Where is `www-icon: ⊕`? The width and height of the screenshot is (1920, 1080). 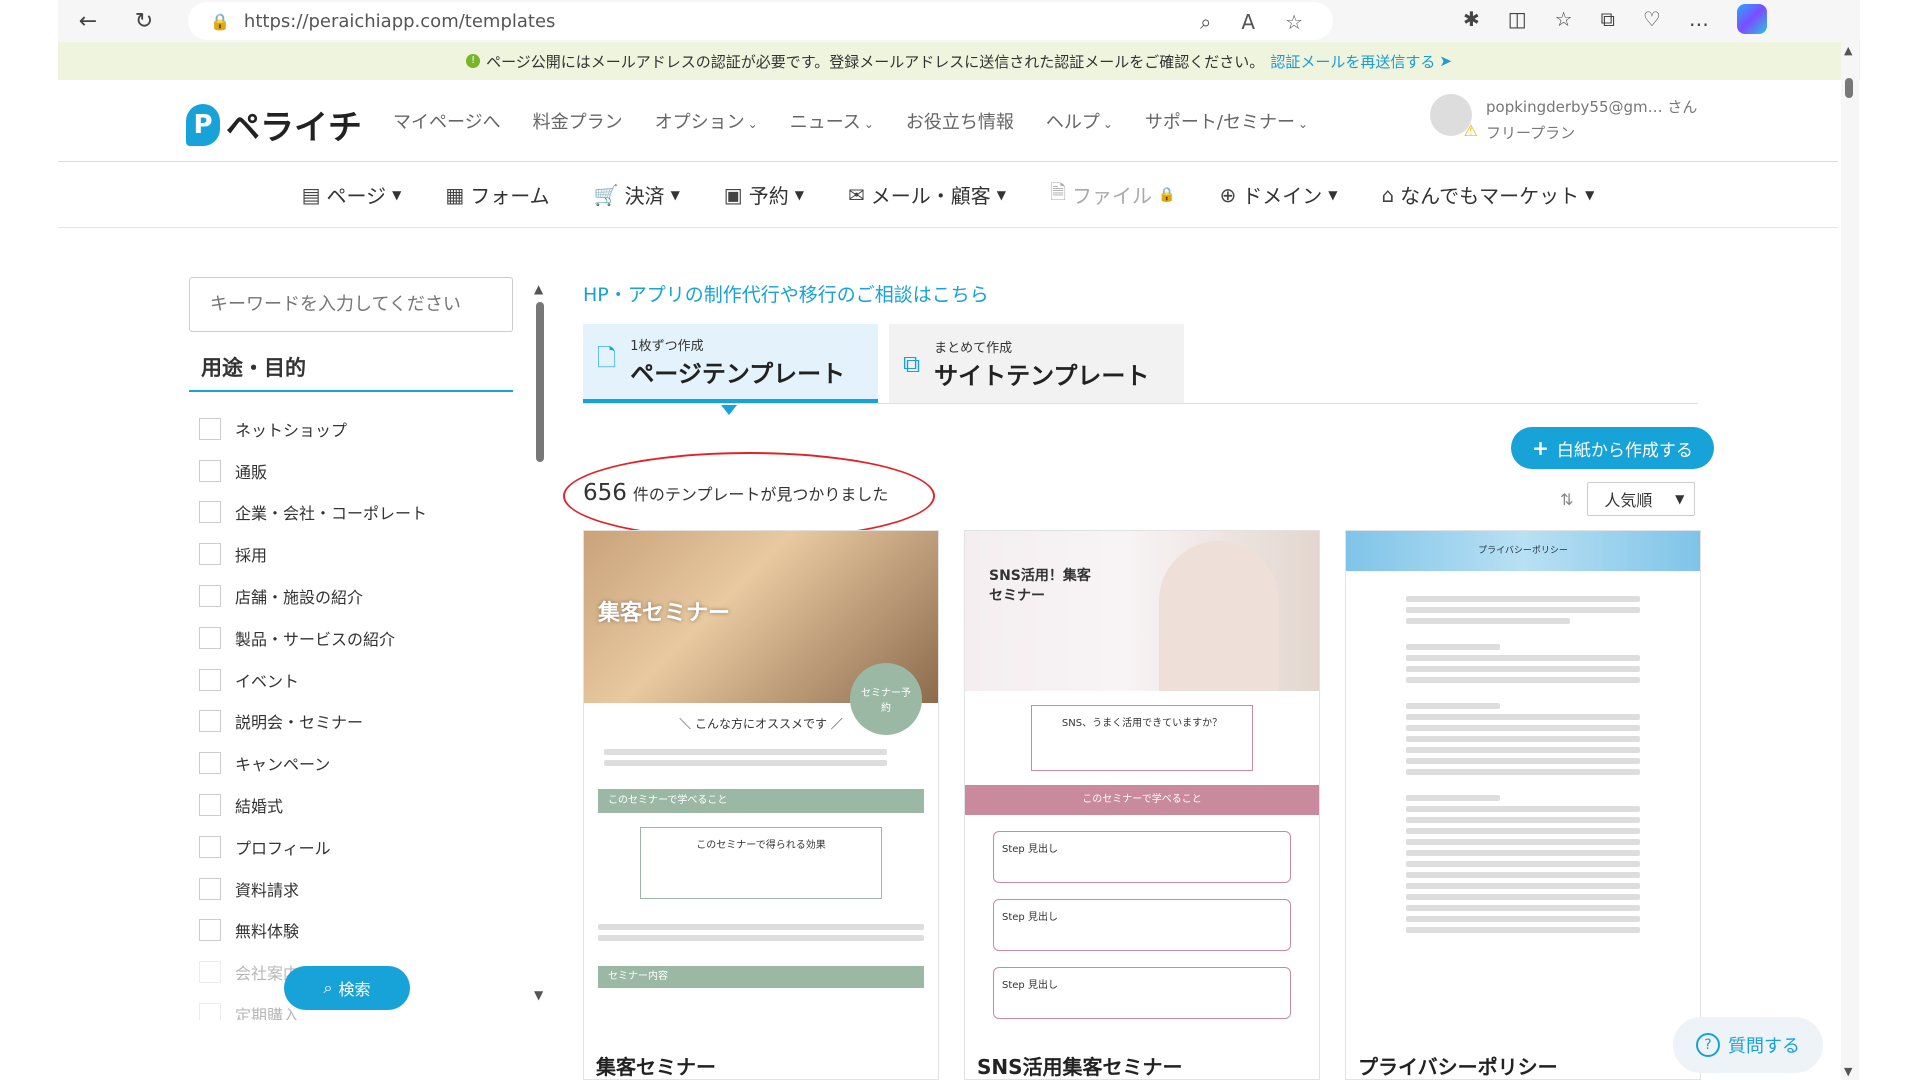
www-icon: ⊕ is located at coordinates (1228, 194).